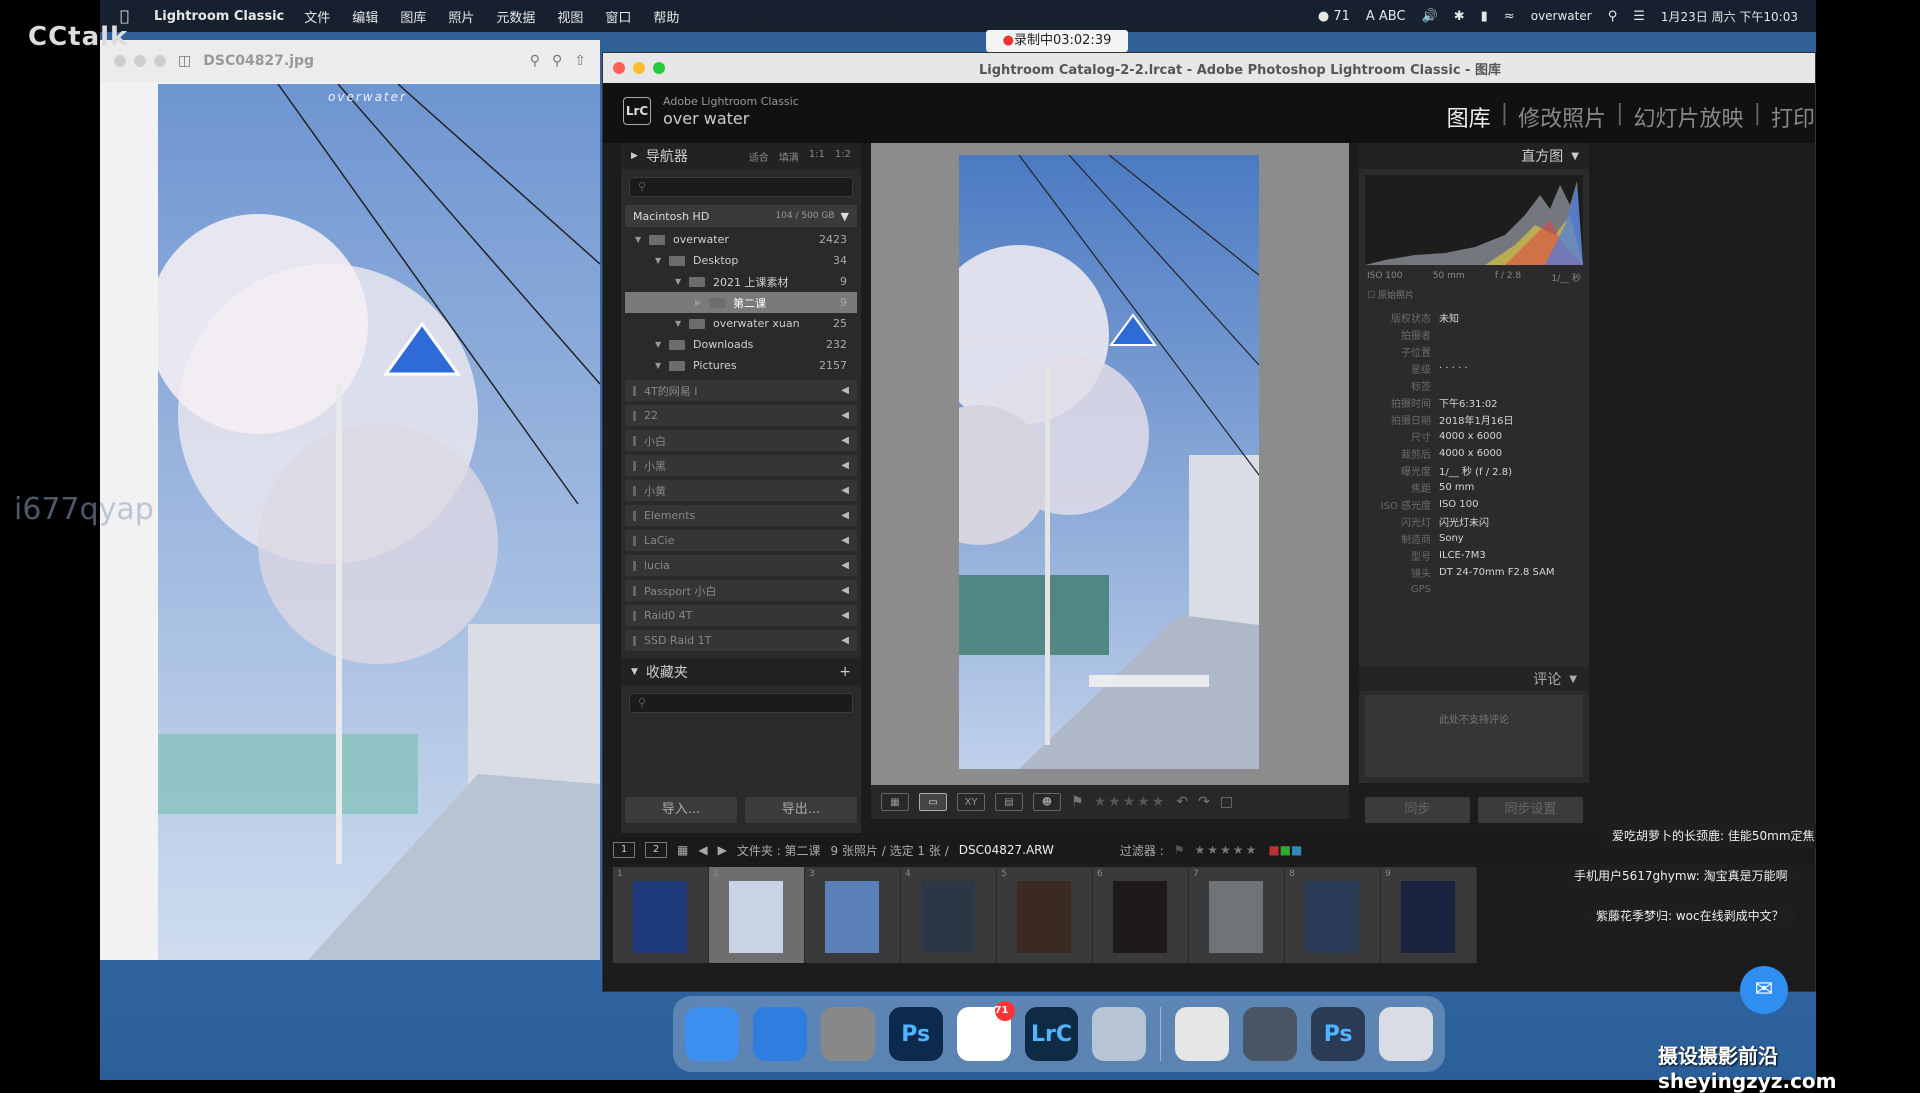 This screenshot has width=1920, height=1093. Describe the element at coordinates (1562, 117) in the screenshot. I see `module-develop: 修改照片` at that location.